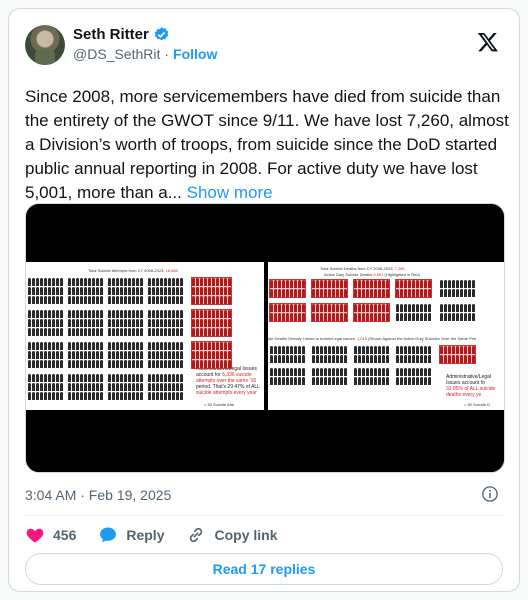 This screenshot has width=528, height=600. What do you see at coordinates (232, 535) in the screenshot?
I see `copy-link-button: Copy link` at bounding box center [232, 535].